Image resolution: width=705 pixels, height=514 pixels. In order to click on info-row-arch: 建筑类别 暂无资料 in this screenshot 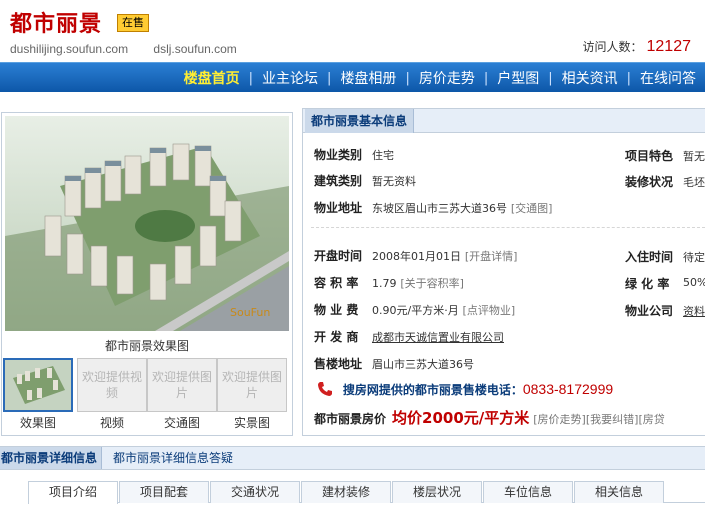, I will do `click(365, 181)`.